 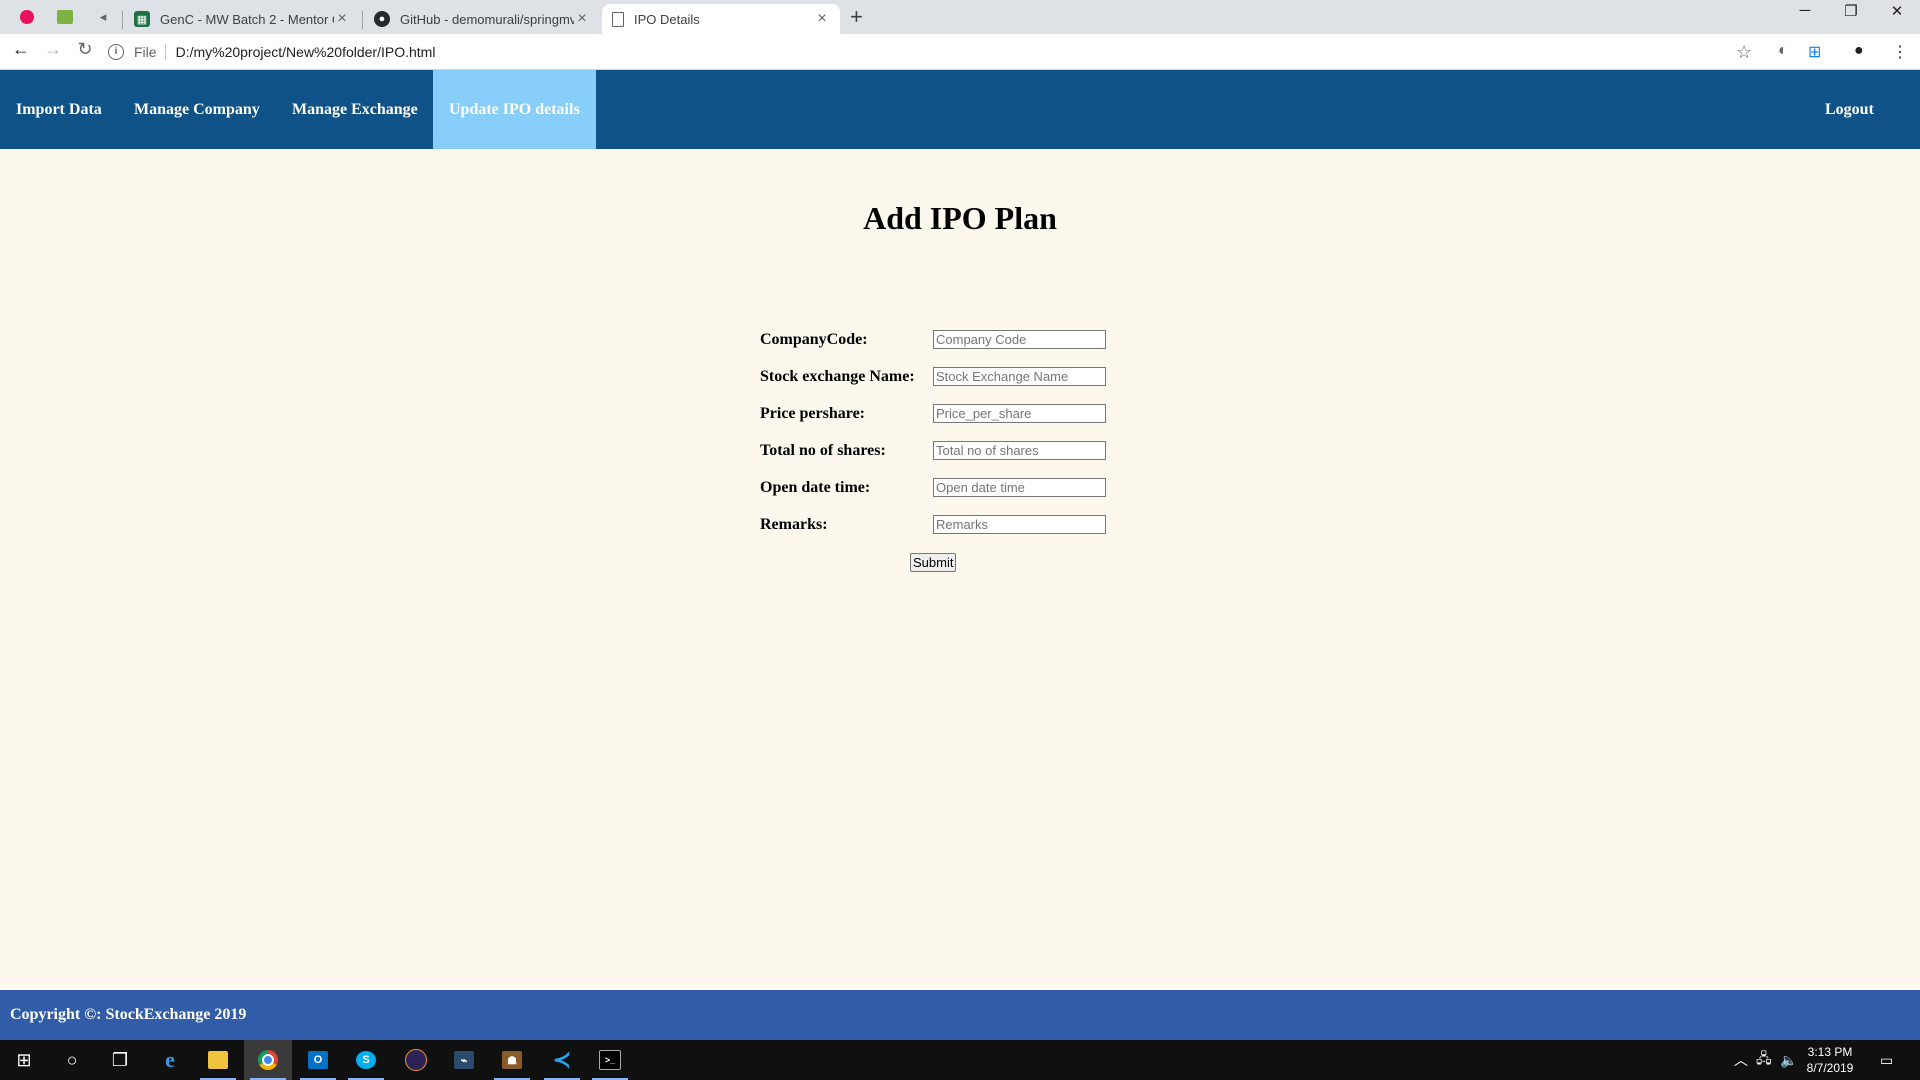 I want to click on task-view-icon: ❐, so click(x=120, y=1060).